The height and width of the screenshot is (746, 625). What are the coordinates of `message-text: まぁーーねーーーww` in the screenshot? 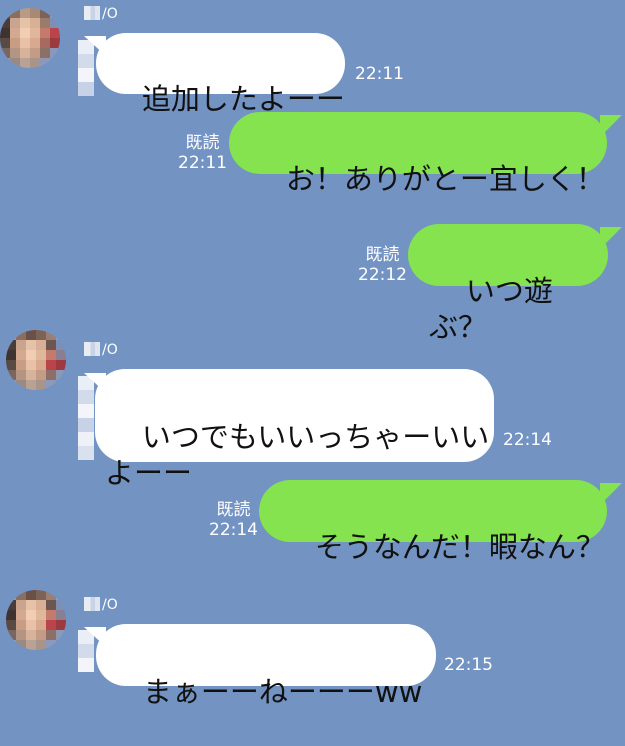 It's located at (282, 692).